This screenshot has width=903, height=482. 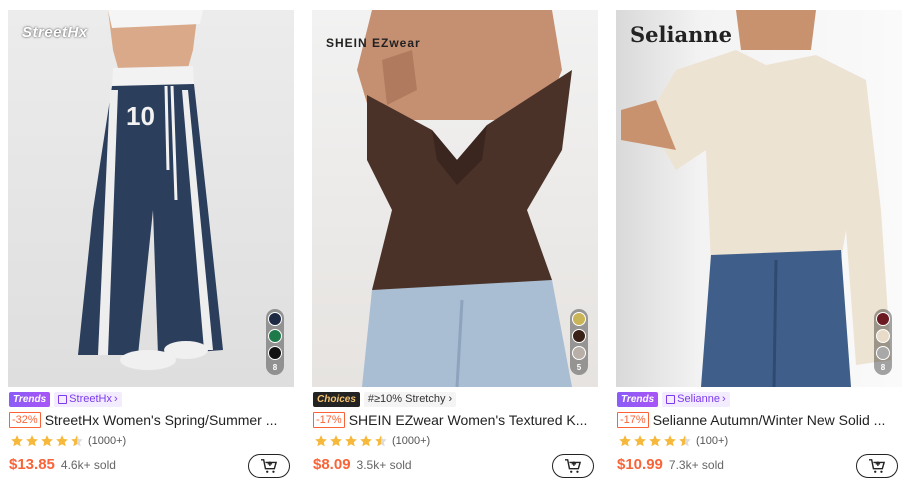 What do you see at coordinates (406, 399) in the screenshot?
I see `attribute-label: #≥10% Stretchy` at bounding box center [406, 399].